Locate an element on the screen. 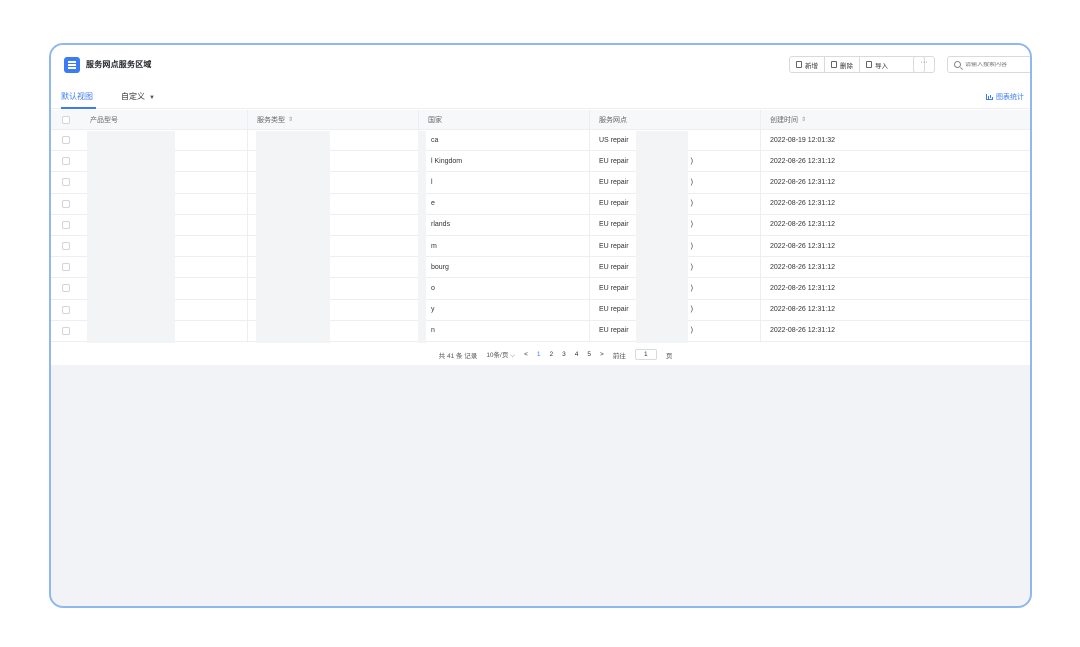 This screenshot has height=647, width=1080. search-box is located at coordinates (988, 64).